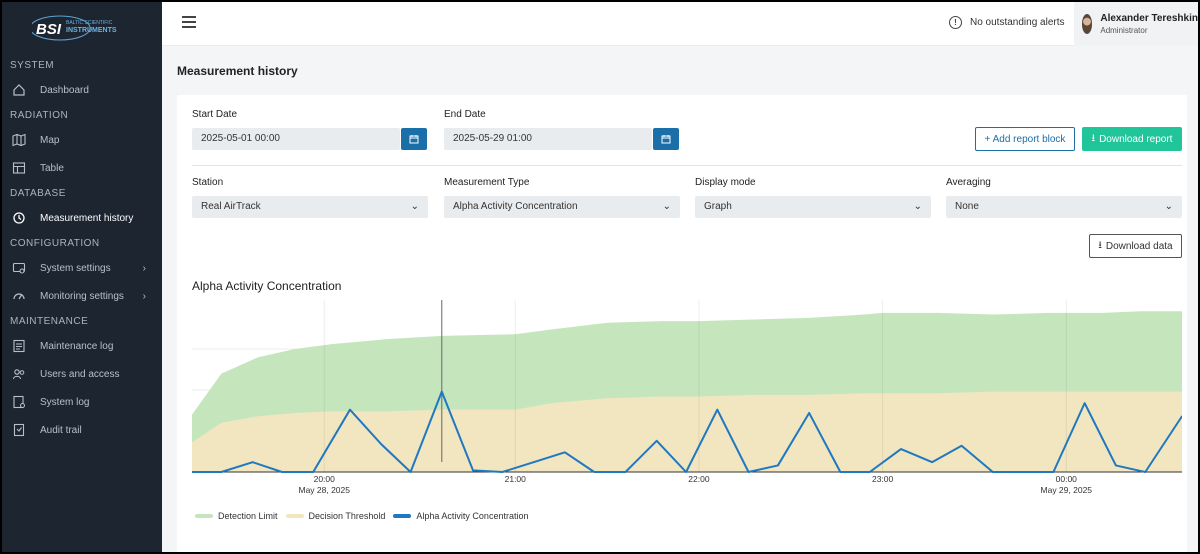 Image resolution: width=1200 pixels, height=554 pixels. Describe the element at coordinates (296, 139) in the screenshot. I see `start-date-input: 2025-05-01 00:00` at that location.